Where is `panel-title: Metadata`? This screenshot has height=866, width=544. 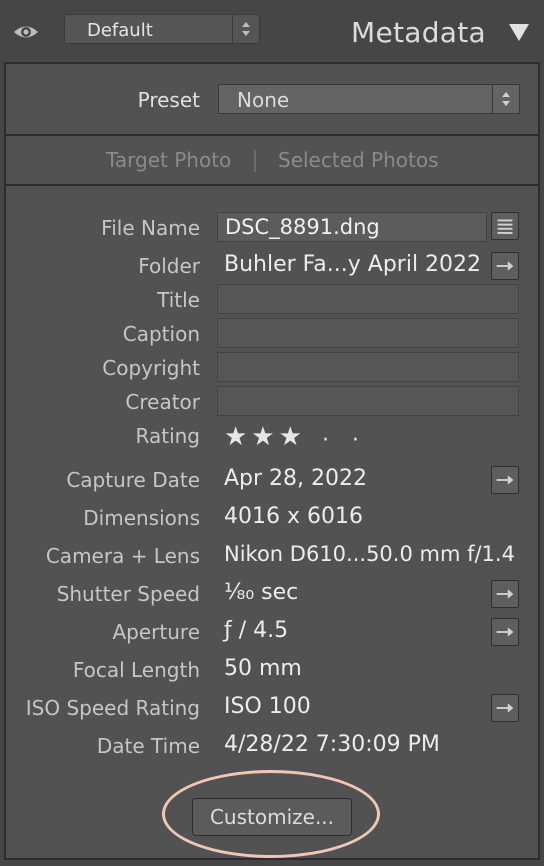
panel-title: Metadata is located at coordinates (418, 32).